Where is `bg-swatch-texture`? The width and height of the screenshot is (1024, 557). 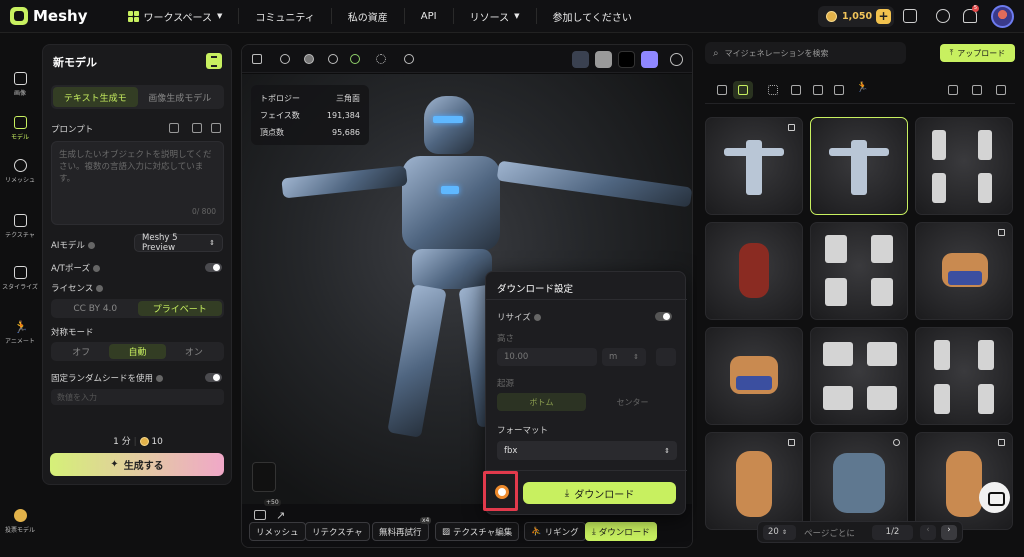 bg-swatch-texture is located at coordinates (580, 59).